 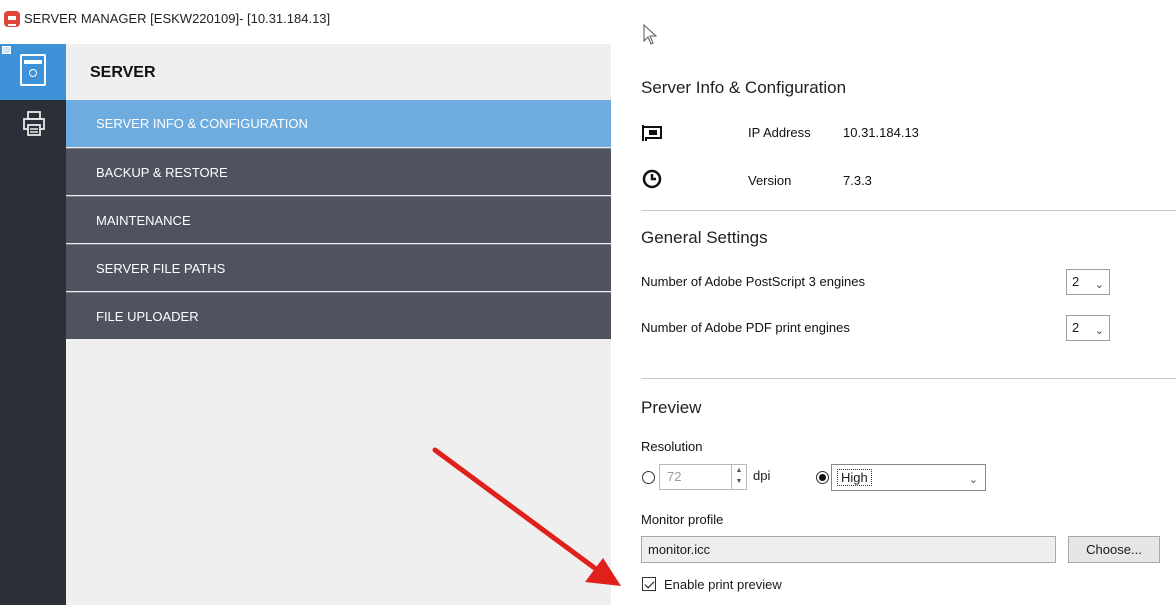 I want to click on sidebar-header: SERVER, so click(x=338, y=72).